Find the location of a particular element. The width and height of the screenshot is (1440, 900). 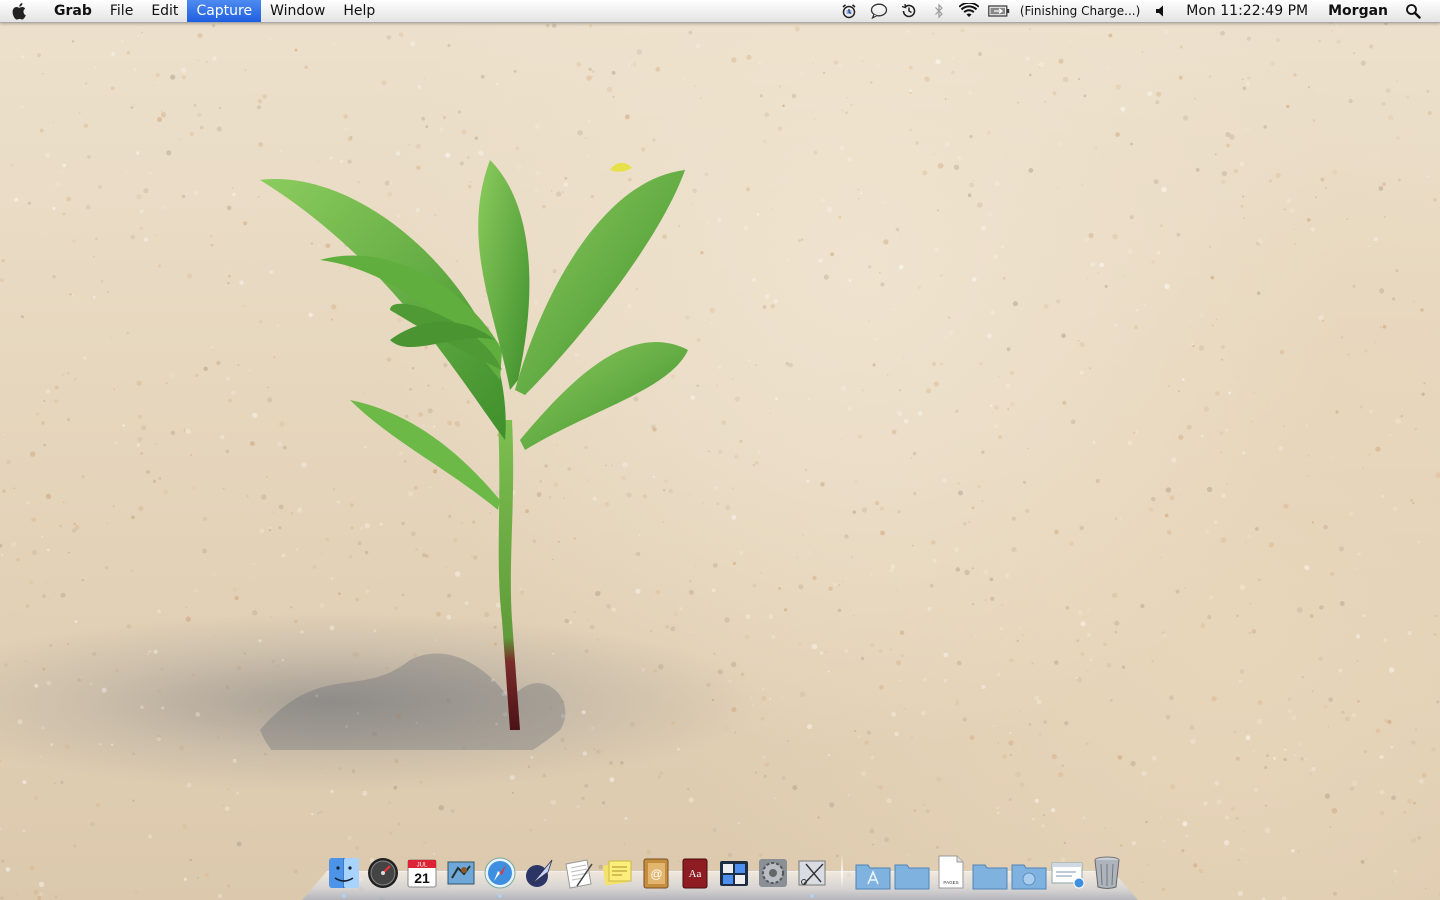

downloads-folder-icon is located at coordinates (1028, 877).